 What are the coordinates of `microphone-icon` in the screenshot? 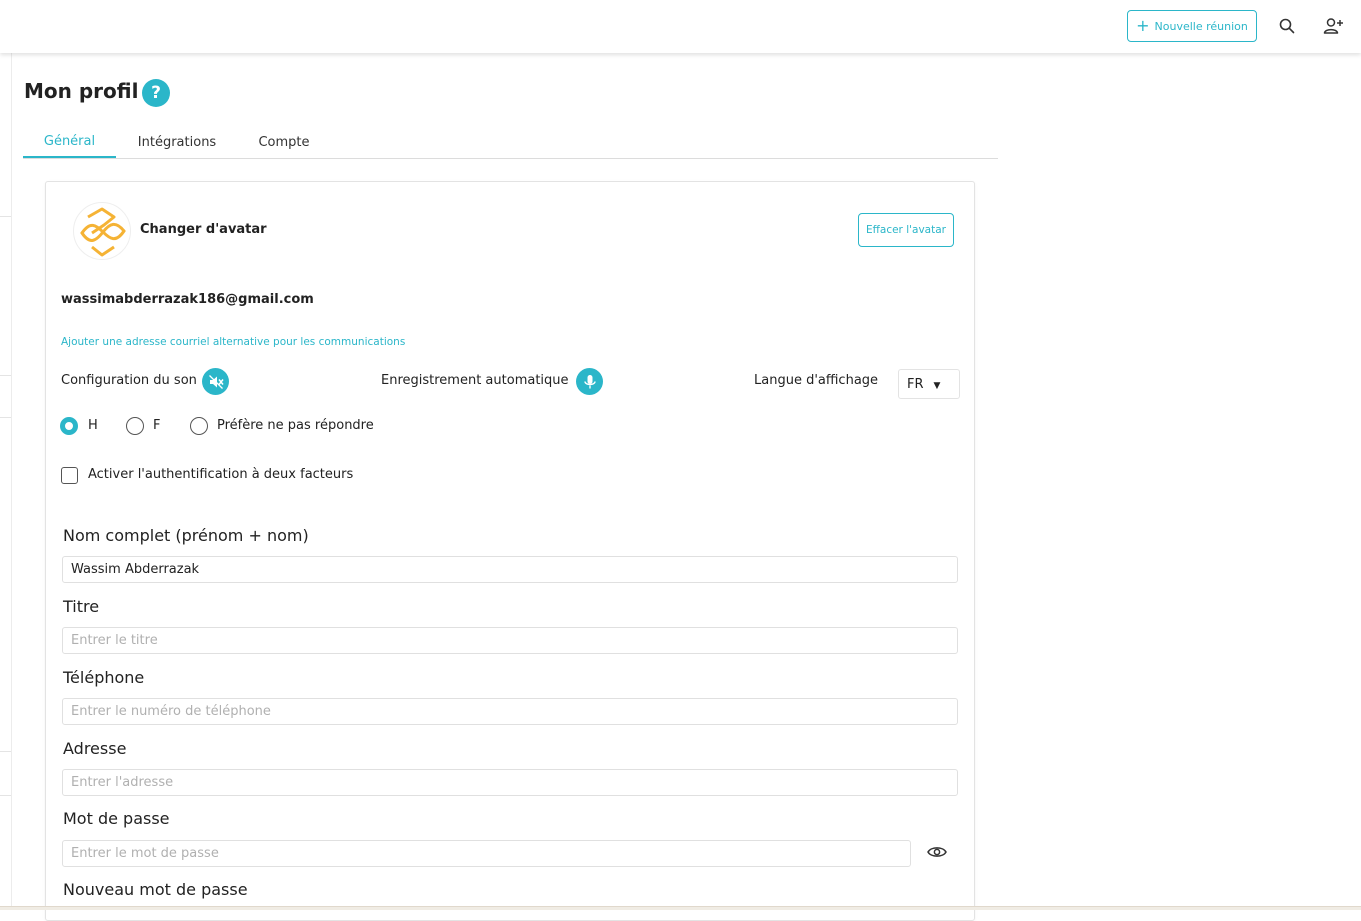 It's located at (589, 381).